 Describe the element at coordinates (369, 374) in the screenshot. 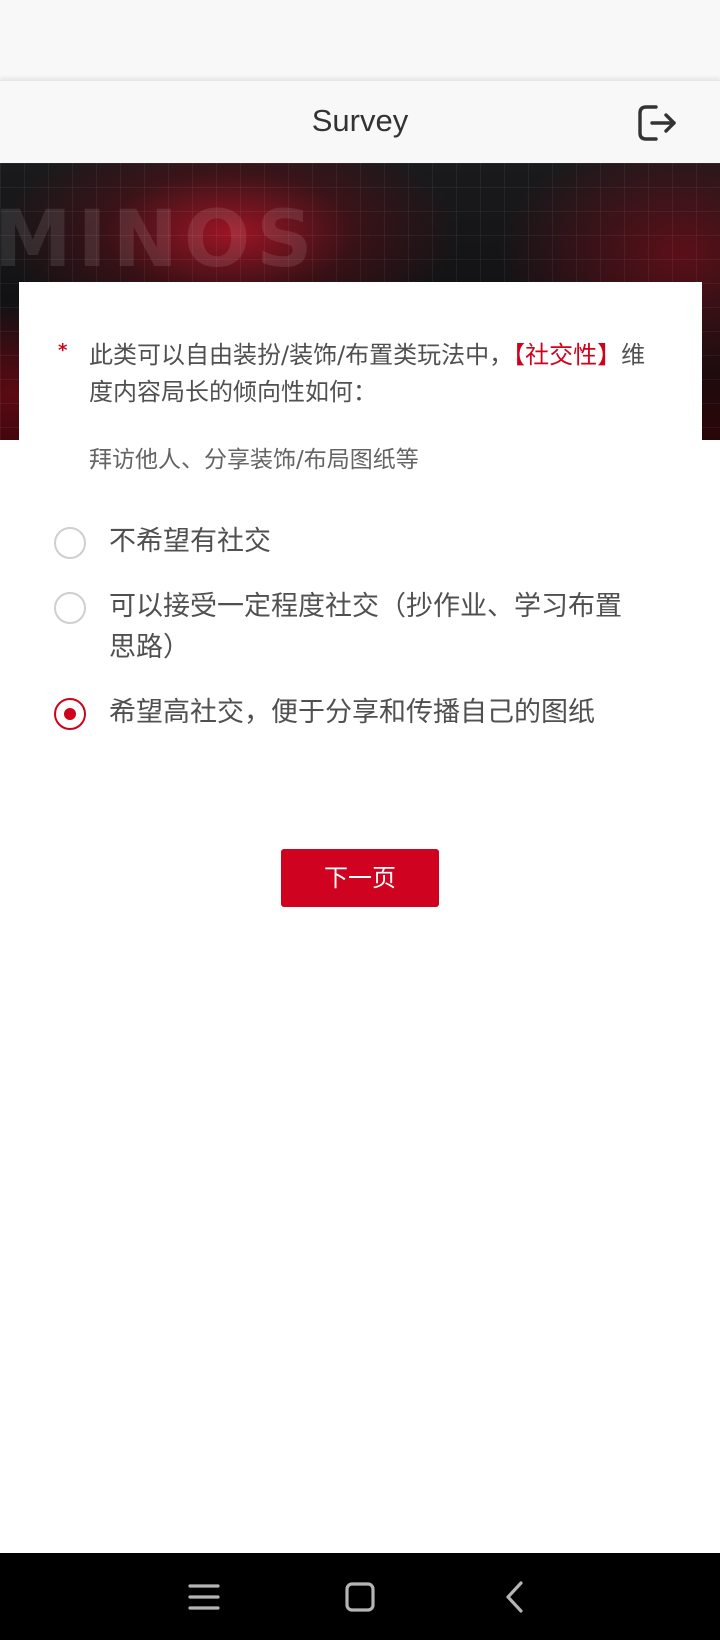

I see `question-title: 此类可以自由装扮/装饰/布置类玩法中，【社交性】维度内容局长的倾向性如何：` at that location.